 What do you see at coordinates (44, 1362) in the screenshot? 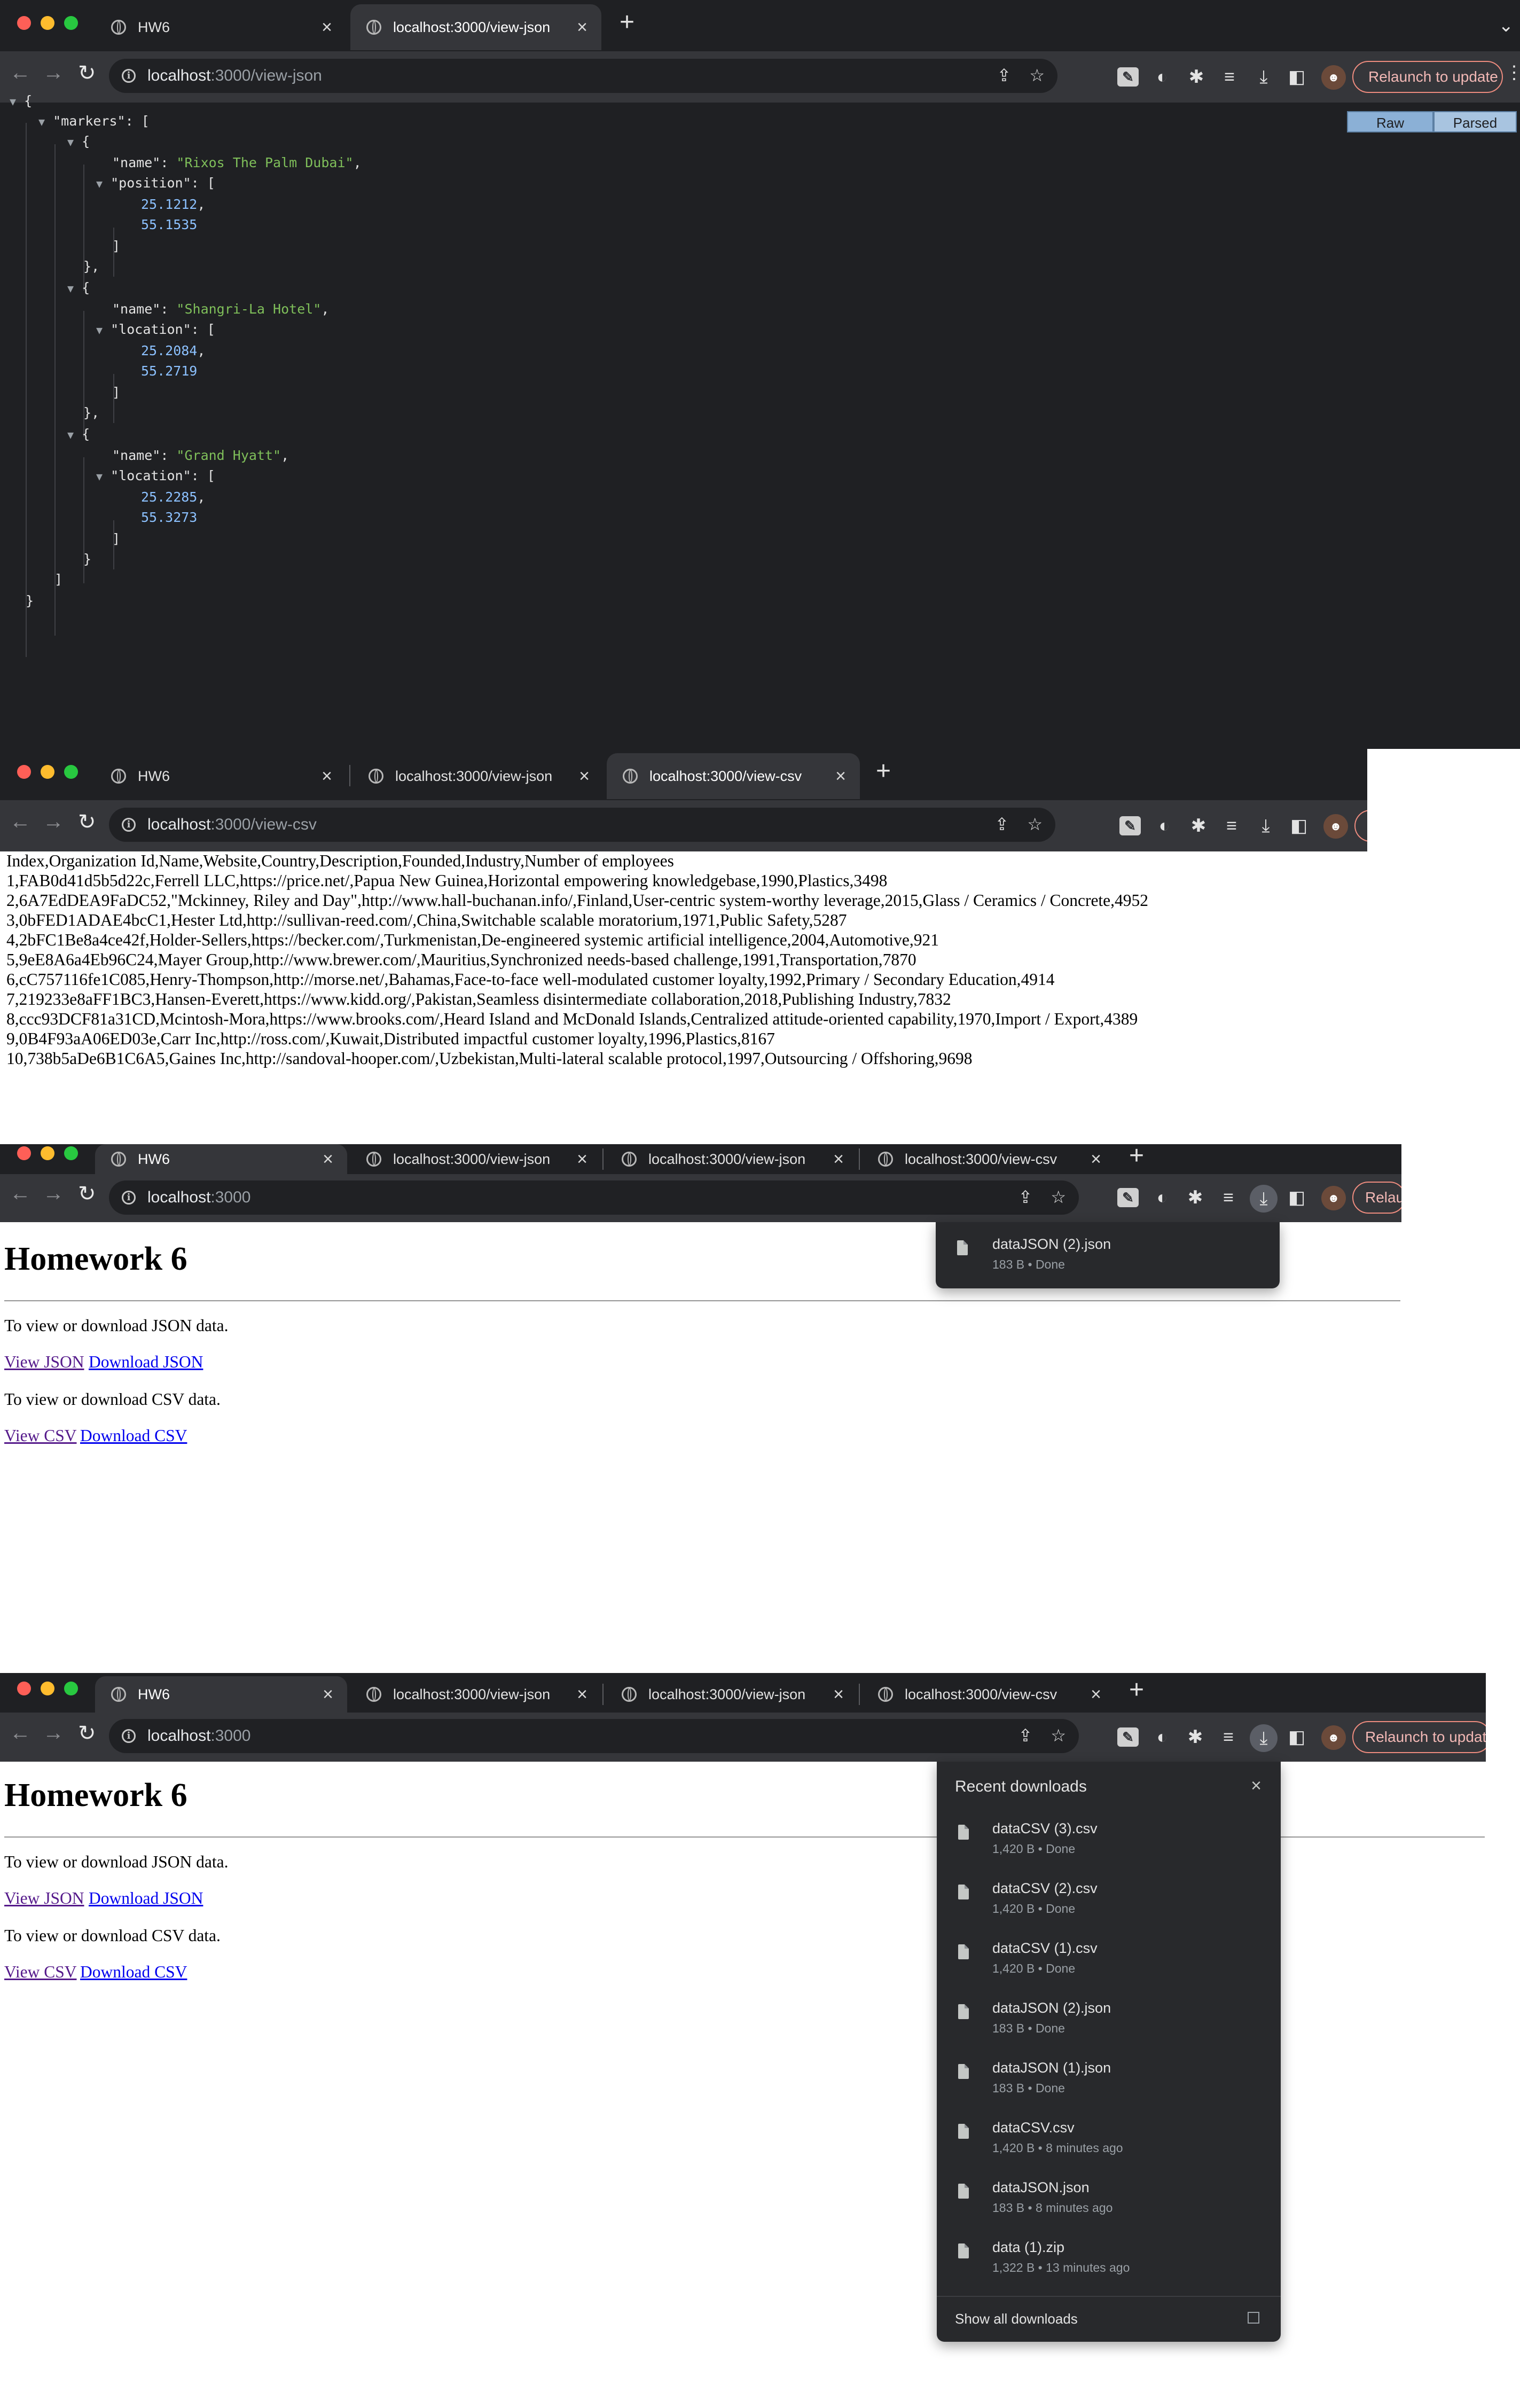
I see `view-json-link: View JSON` at bounding box center [44, 1362].